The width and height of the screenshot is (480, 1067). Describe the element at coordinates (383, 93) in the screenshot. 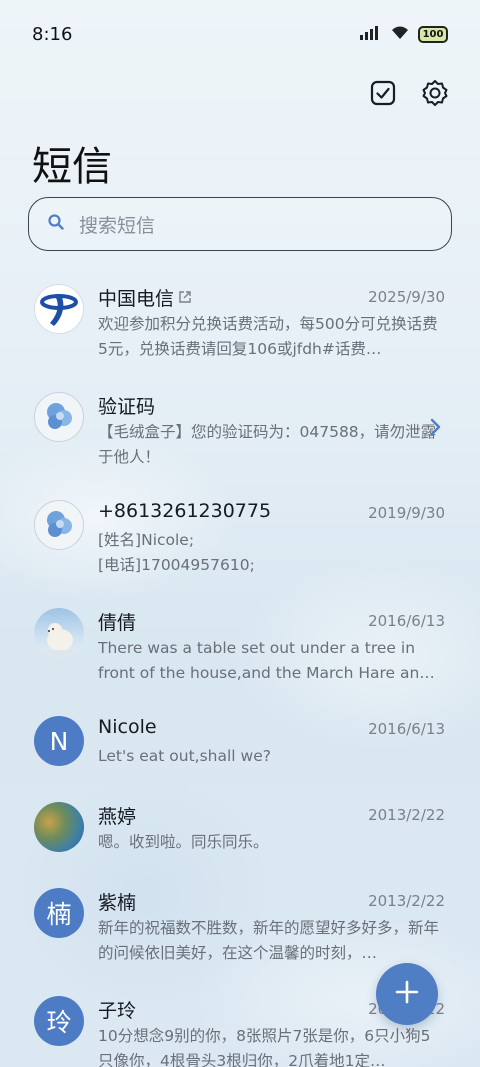

I see `select-checkbox-icon` at that location.